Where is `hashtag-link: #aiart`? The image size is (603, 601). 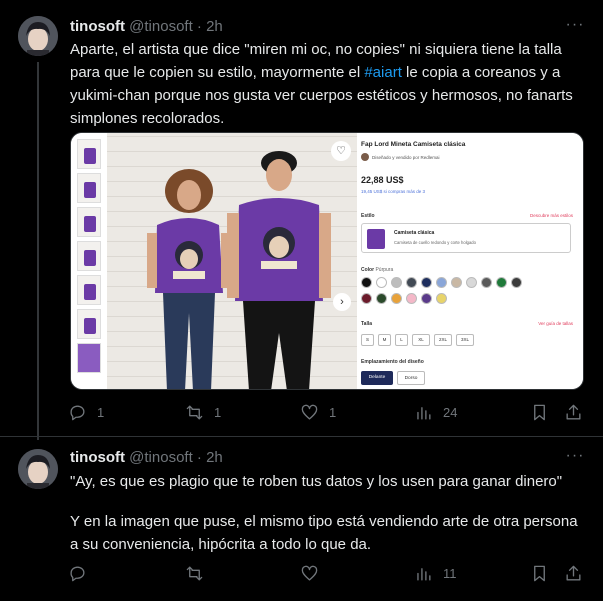 hashtag-link: #aiart is located at coordinates (383, 72).